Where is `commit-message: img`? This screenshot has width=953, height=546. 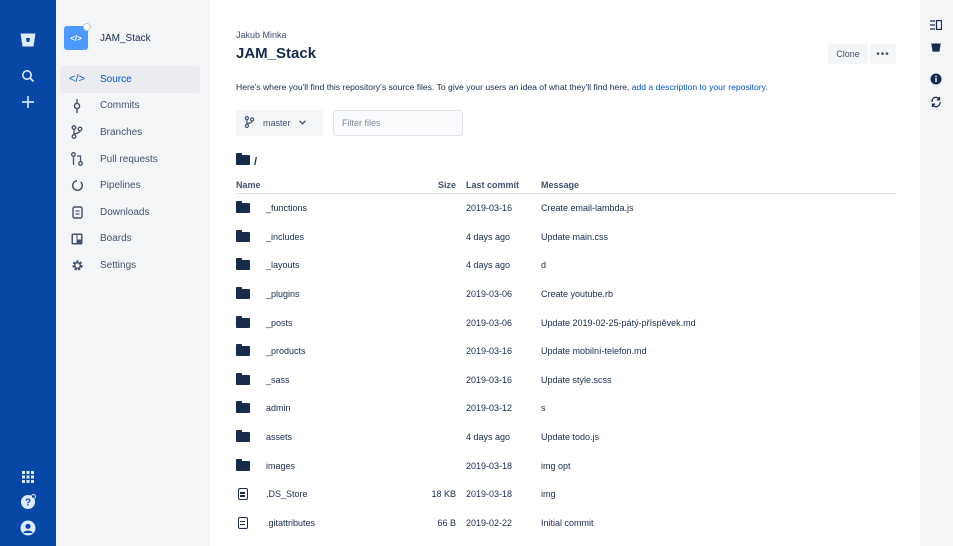
commit-message: img is located at coordinates (718, 494).